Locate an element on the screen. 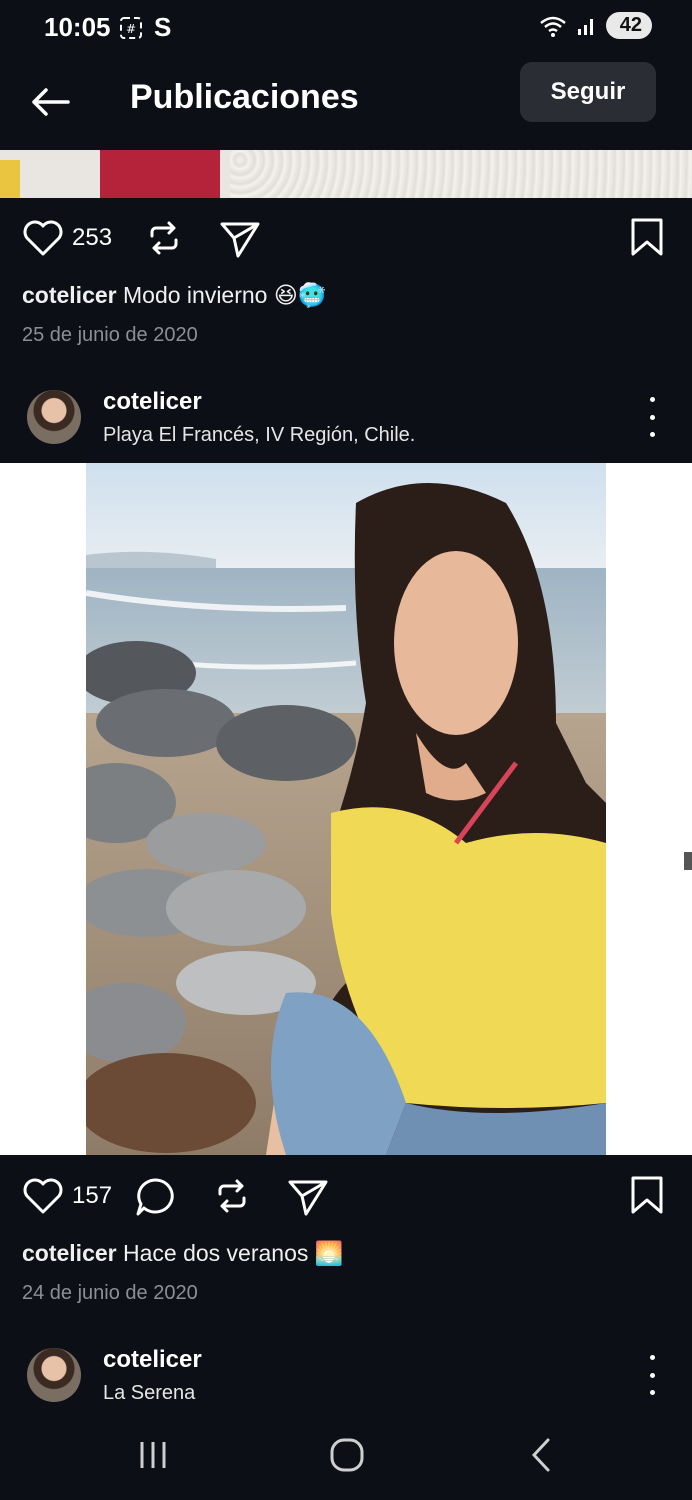 The image size is (692, 1500). previous-post-image is located at coordinates (346, 174).